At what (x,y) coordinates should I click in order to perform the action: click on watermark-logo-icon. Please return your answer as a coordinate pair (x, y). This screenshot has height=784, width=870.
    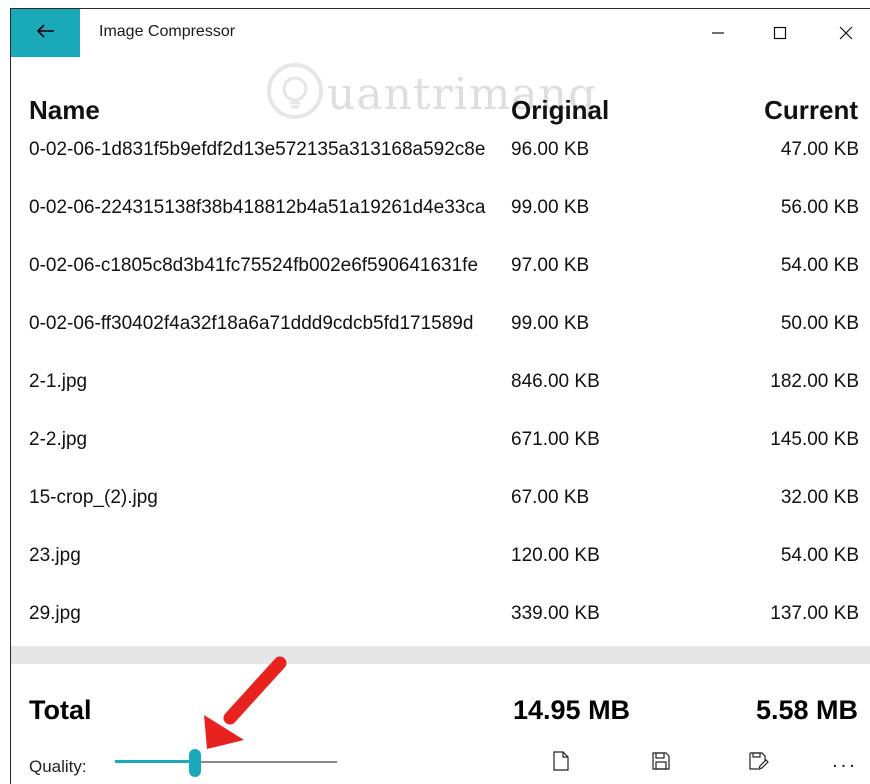
    Looking at the image, I should click on (295, 91).